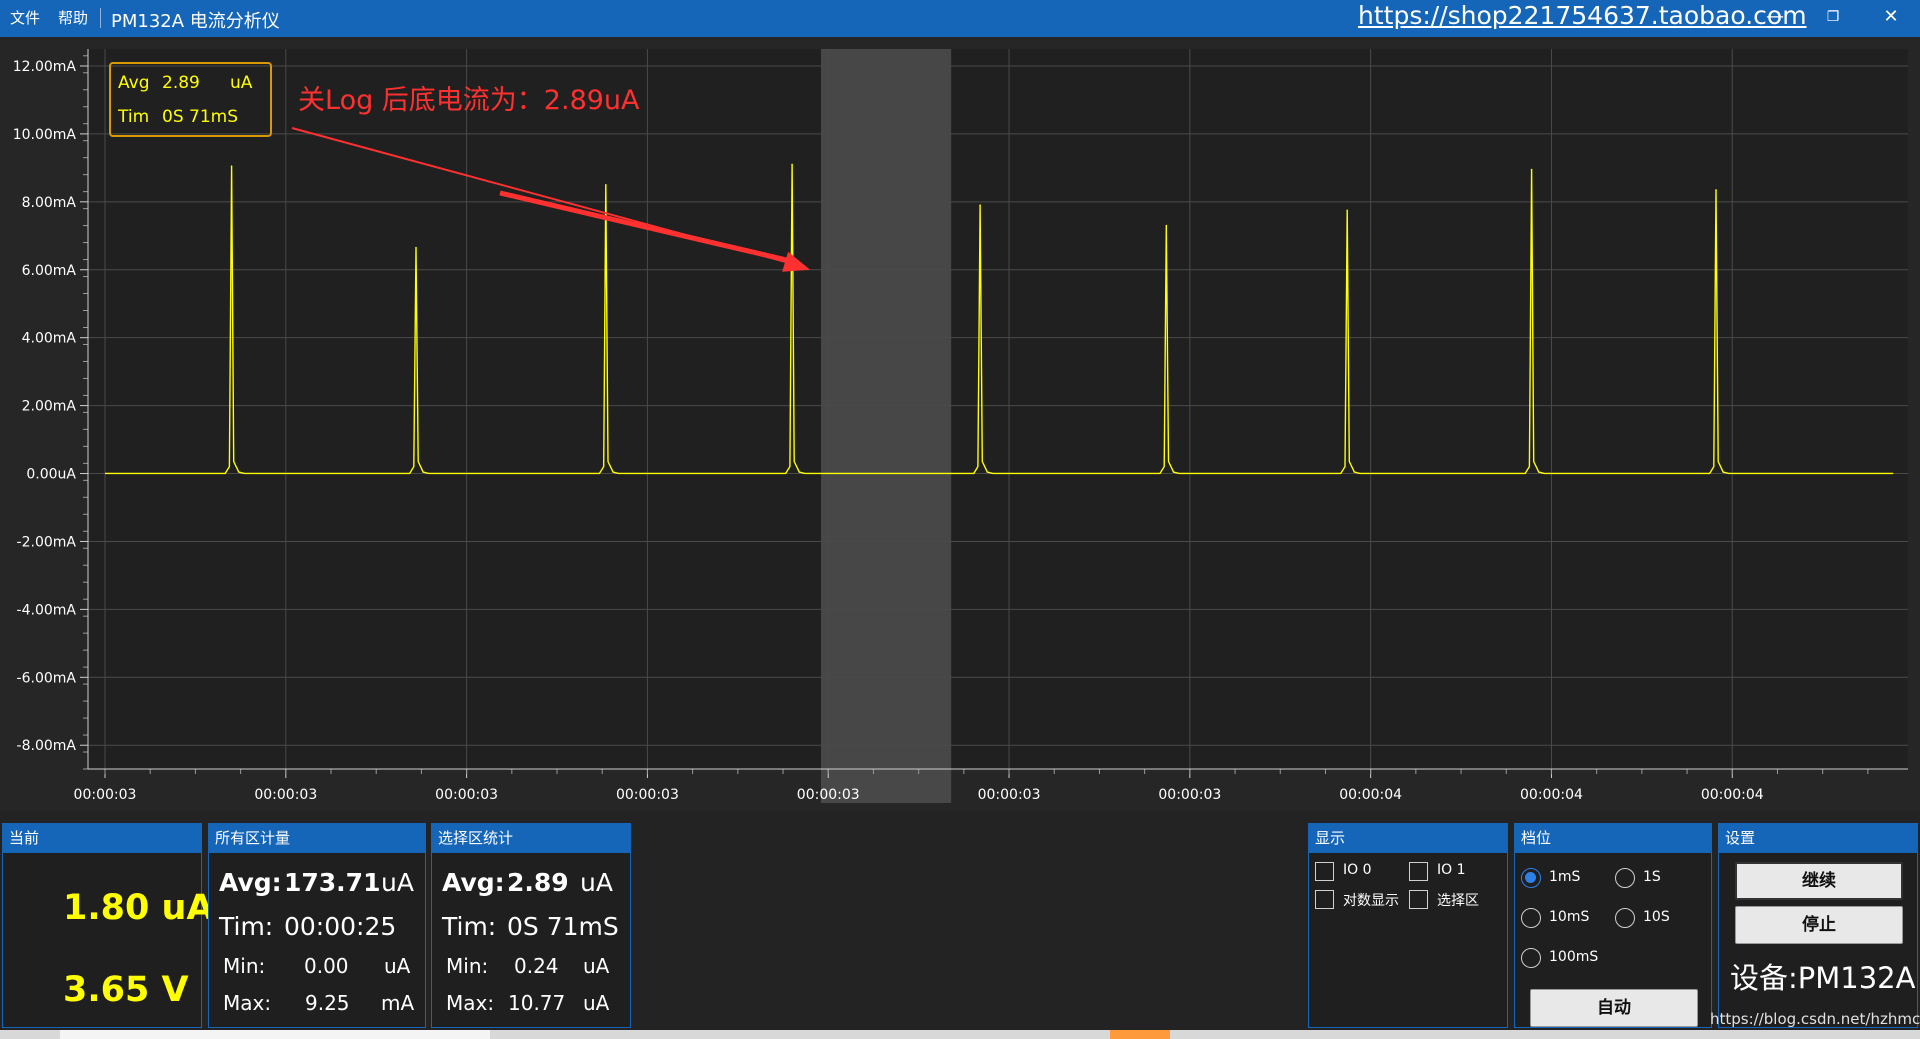  I want to click on annotation-text: 关Log 后底电流为：2.89uA, so click(469, 100).